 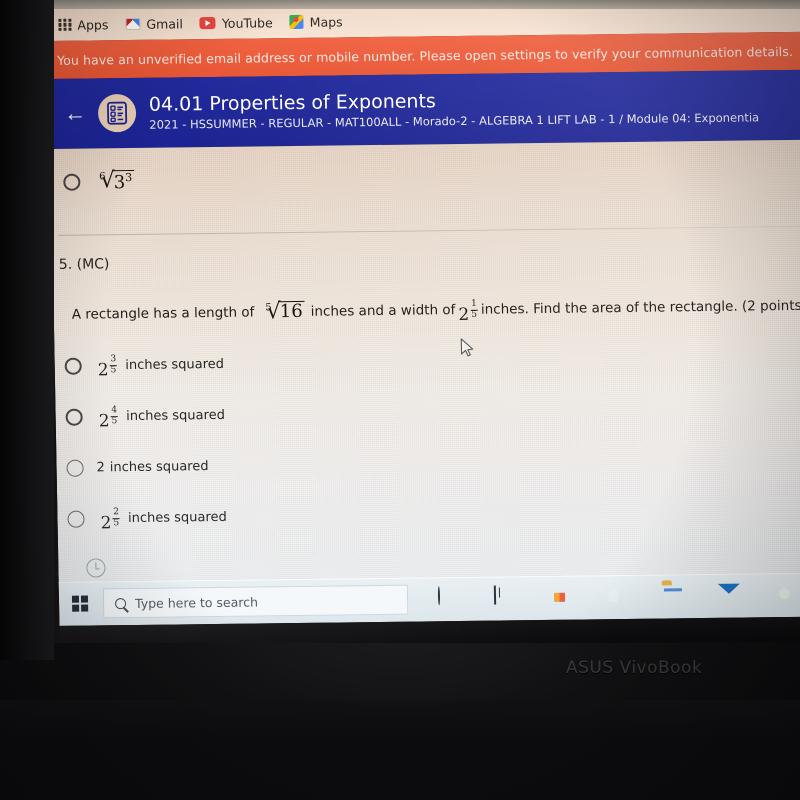 What do you see at coordinates (113, 358) in the screenshot?
I see `fraction-numerator: 3` at bounding box center [113, 358].